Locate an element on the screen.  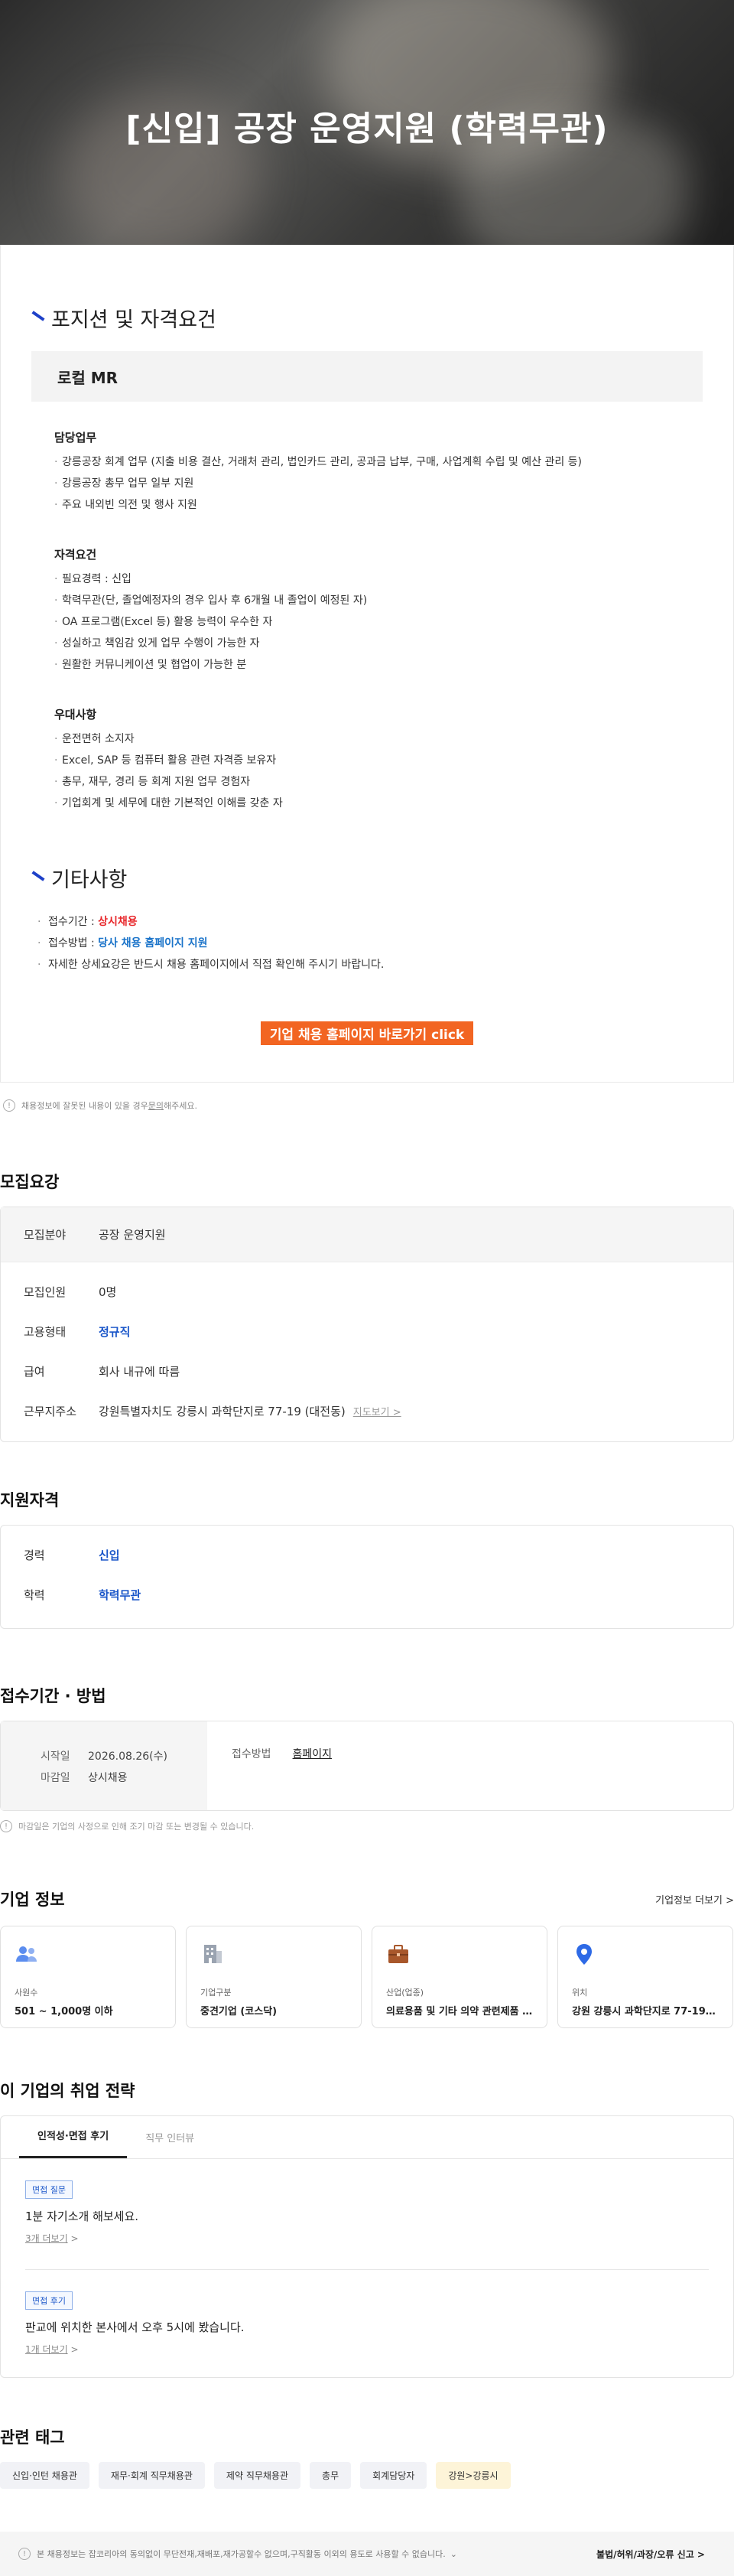
period-title: 접수기간 · 방법 is located at coordinates (53, 1696).